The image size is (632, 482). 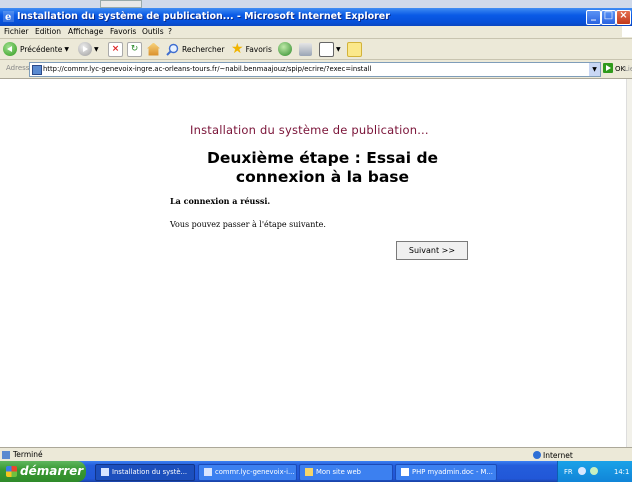 I want to click on tray-app-icon, so click(x=594, y=471).